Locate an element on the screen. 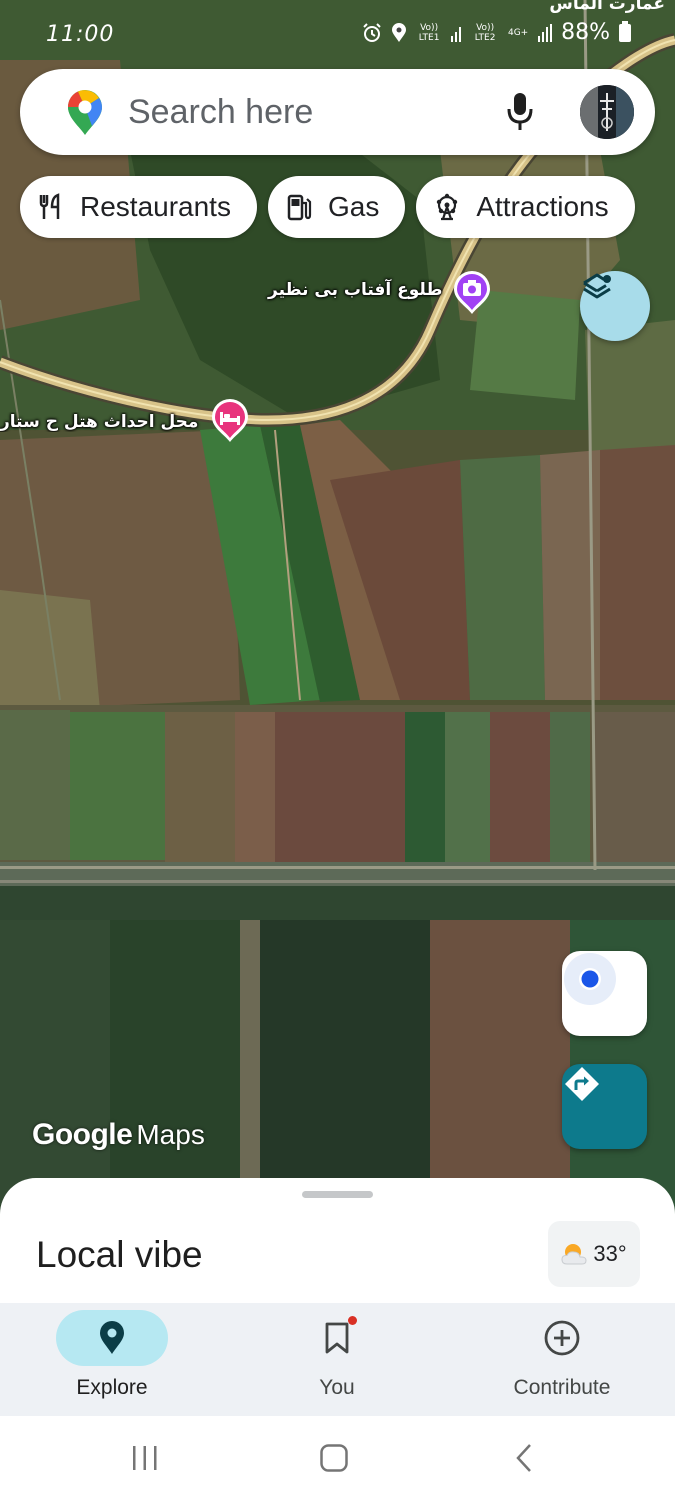 The width and height of the screenshot is (675, 1500). notification-dot is located at coordinates (352, 1320).